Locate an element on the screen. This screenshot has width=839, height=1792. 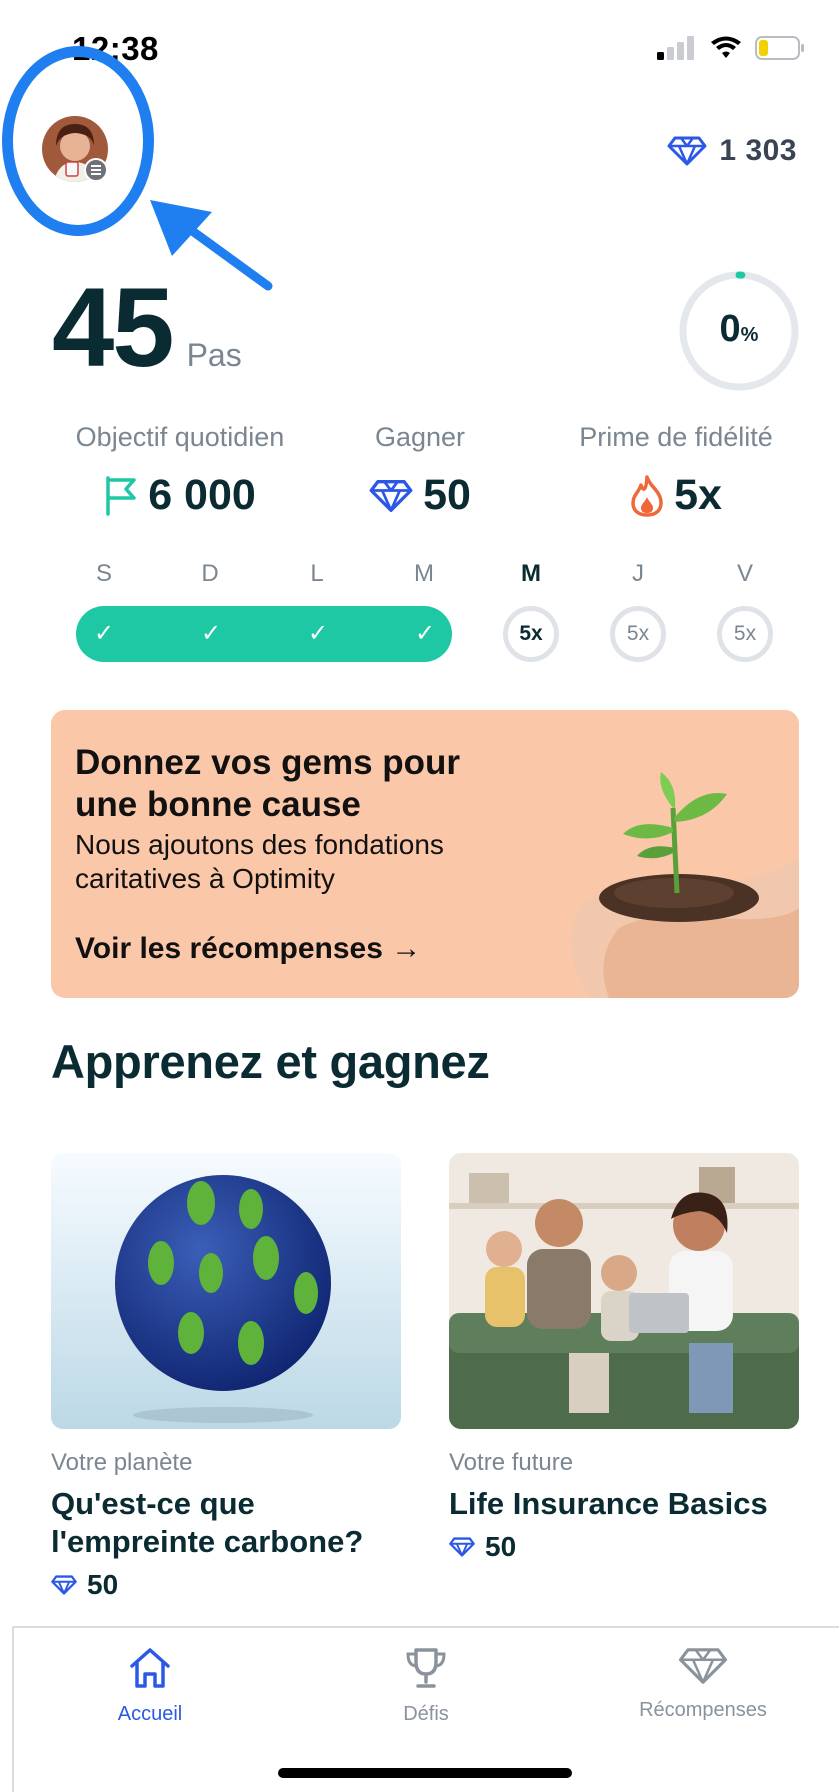
step-unit: Pas is located at coordinates (214, 355).